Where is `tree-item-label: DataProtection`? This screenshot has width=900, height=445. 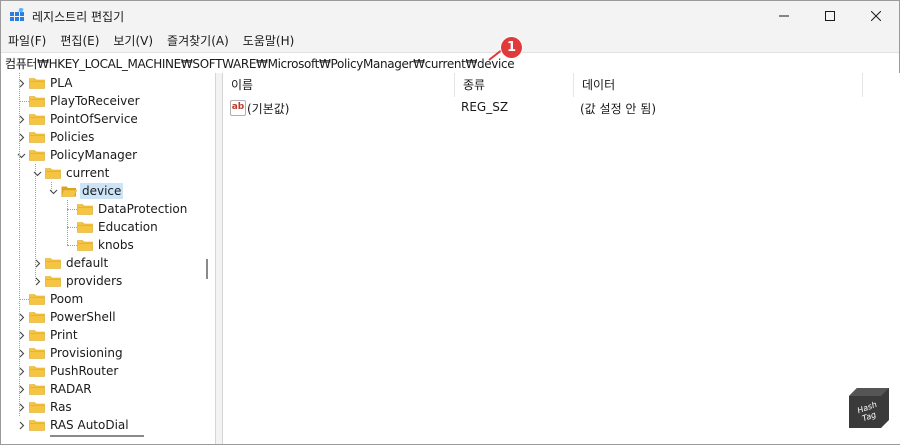
tree-item-label: DataProtection is located at coordinates (142, 209).